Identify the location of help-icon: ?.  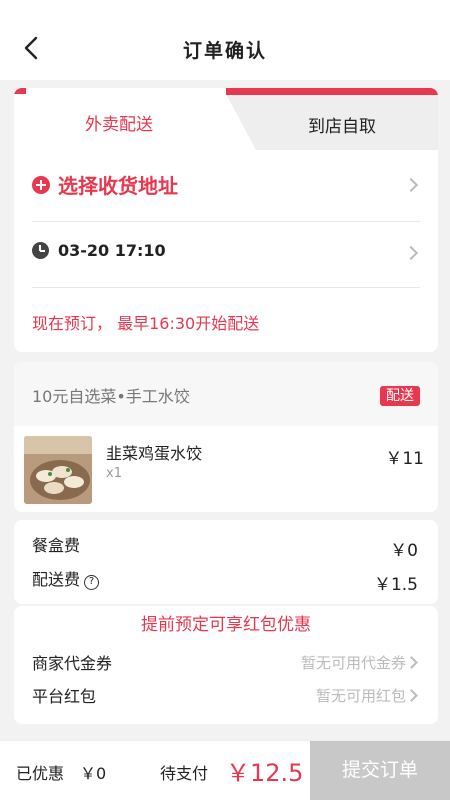
(92, 582).